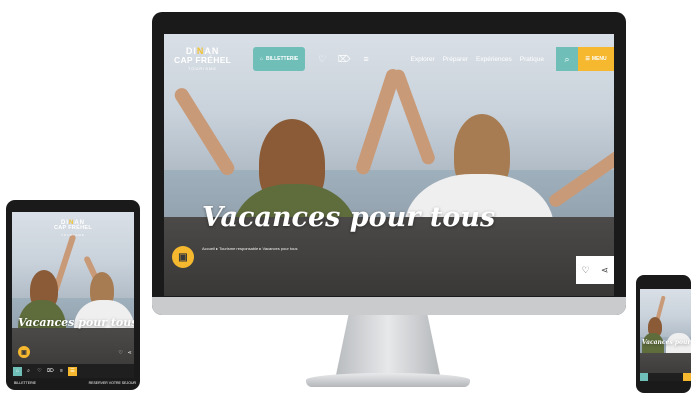 The height and width of the screenshot is (399, 691). What do you see at coordinates (389, 306) in the screenshot?
I see `monitor-chin` at bounding box center [389, 306].